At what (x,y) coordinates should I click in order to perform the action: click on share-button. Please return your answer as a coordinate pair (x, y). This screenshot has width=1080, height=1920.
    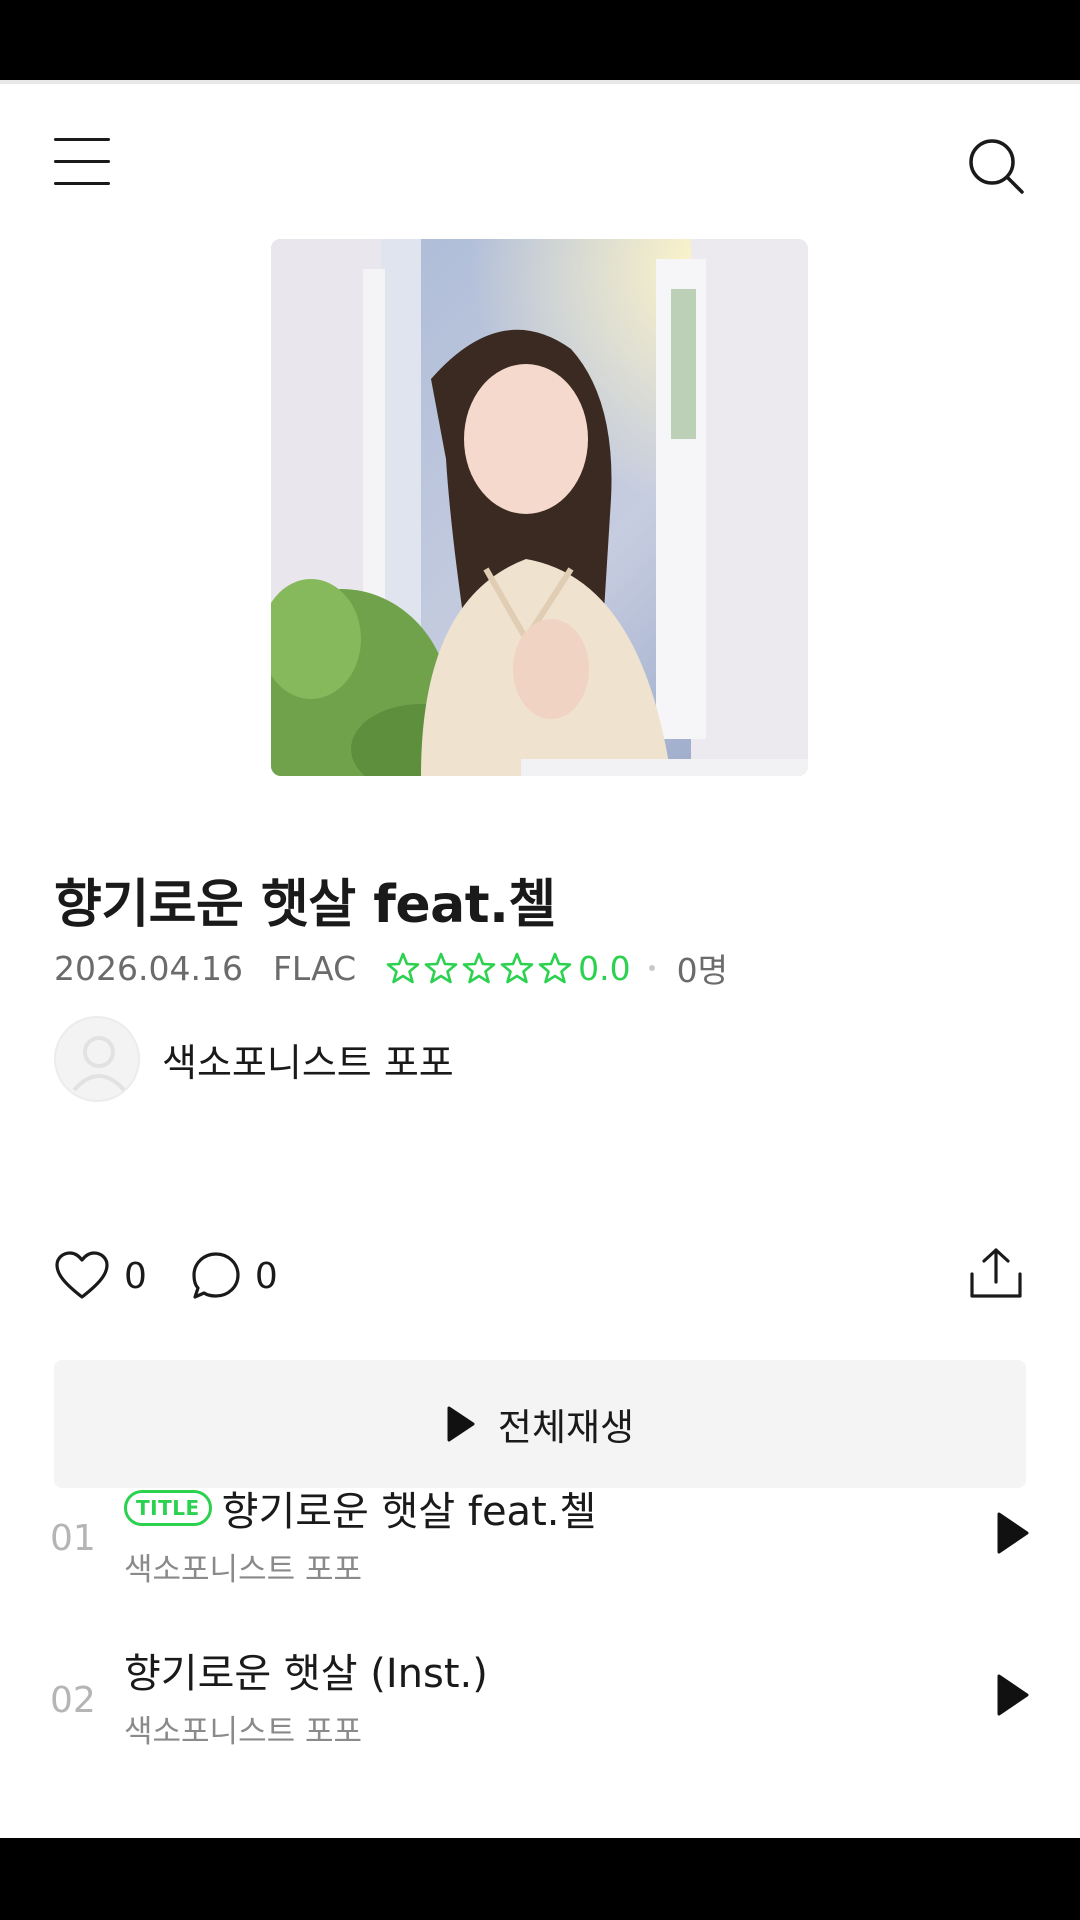
    Looking at the image, I should click on (996, 1274).